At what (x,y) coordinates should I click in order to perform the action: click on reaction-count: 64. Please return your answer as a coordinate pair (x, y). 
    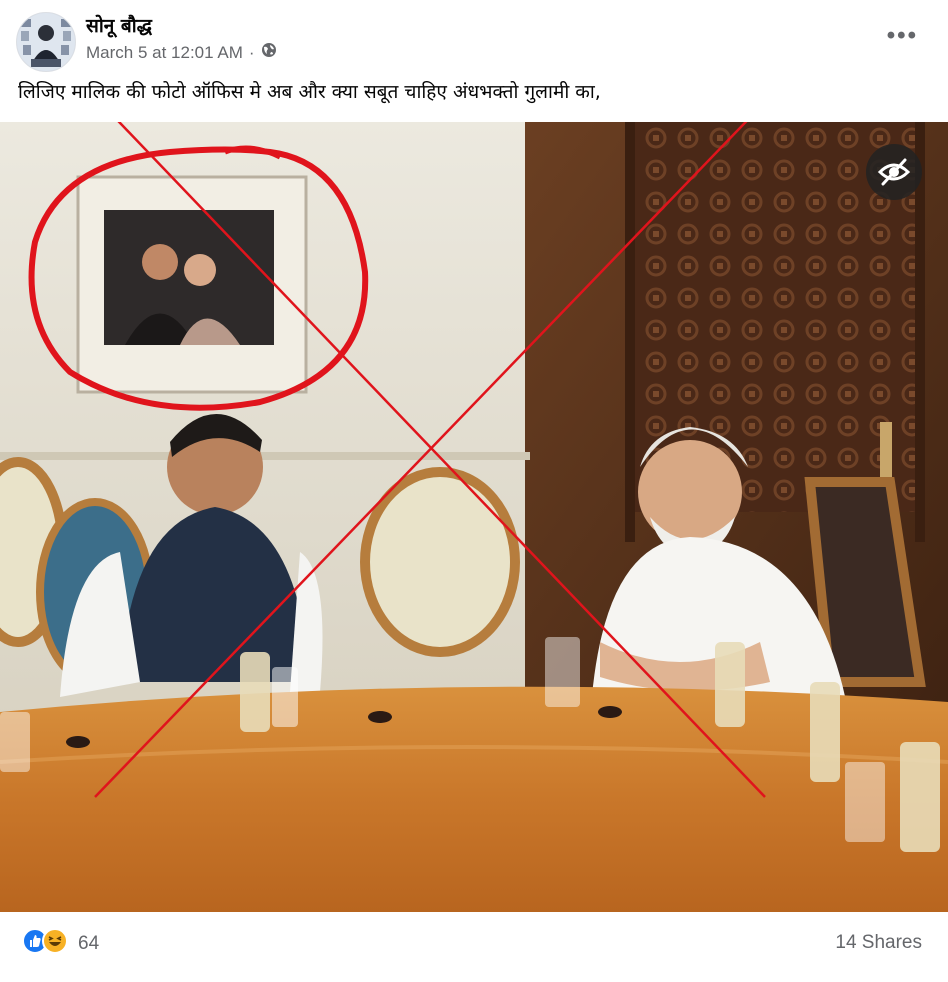
    Looking at the image, I should click on (89, 943).